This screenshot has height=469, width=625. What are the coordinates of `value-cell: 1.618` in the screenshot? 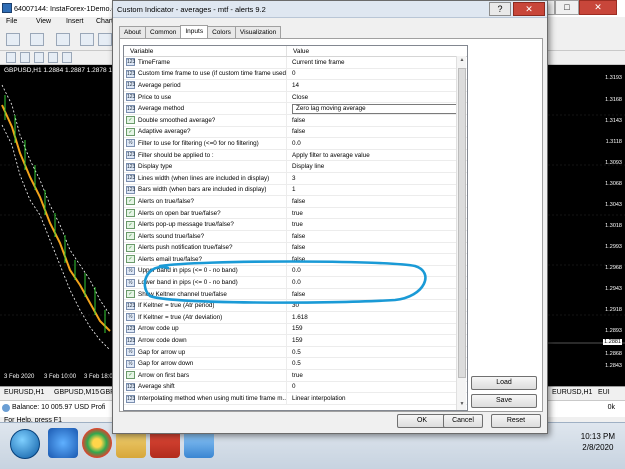 It's located at (377, 317).